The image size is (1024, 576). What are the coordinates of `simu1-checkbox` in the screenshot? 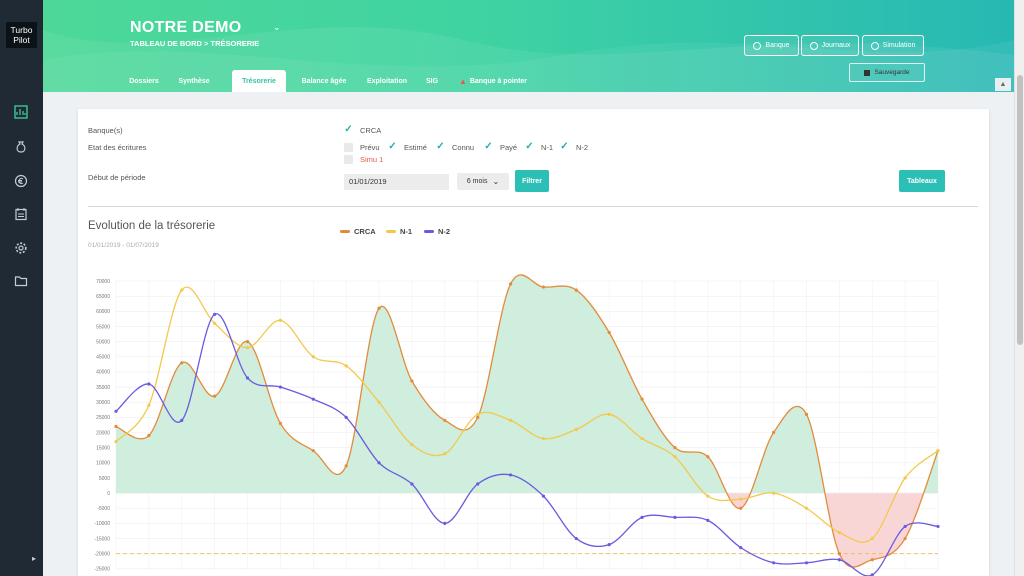 It's located at (348, 159).